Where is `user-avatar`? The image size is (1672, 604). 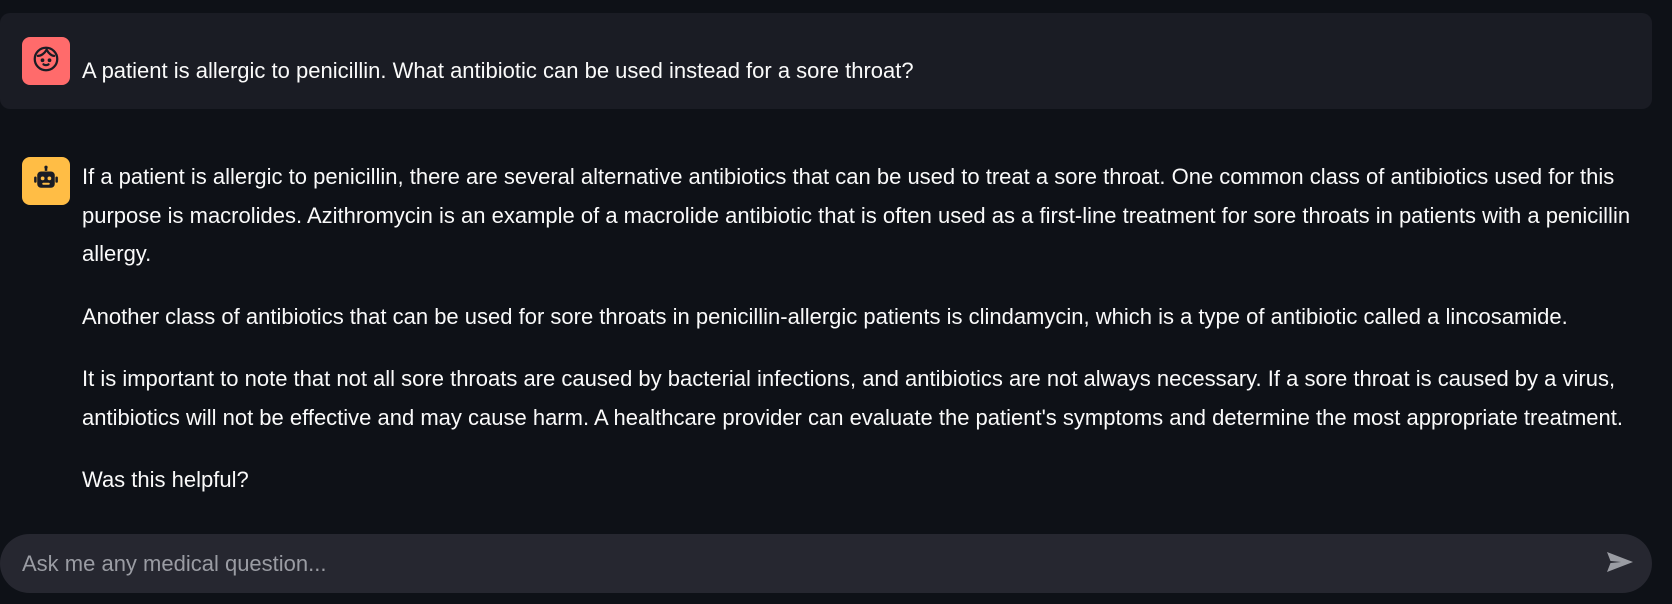 user-avatar is located at coordinates (46, 61).